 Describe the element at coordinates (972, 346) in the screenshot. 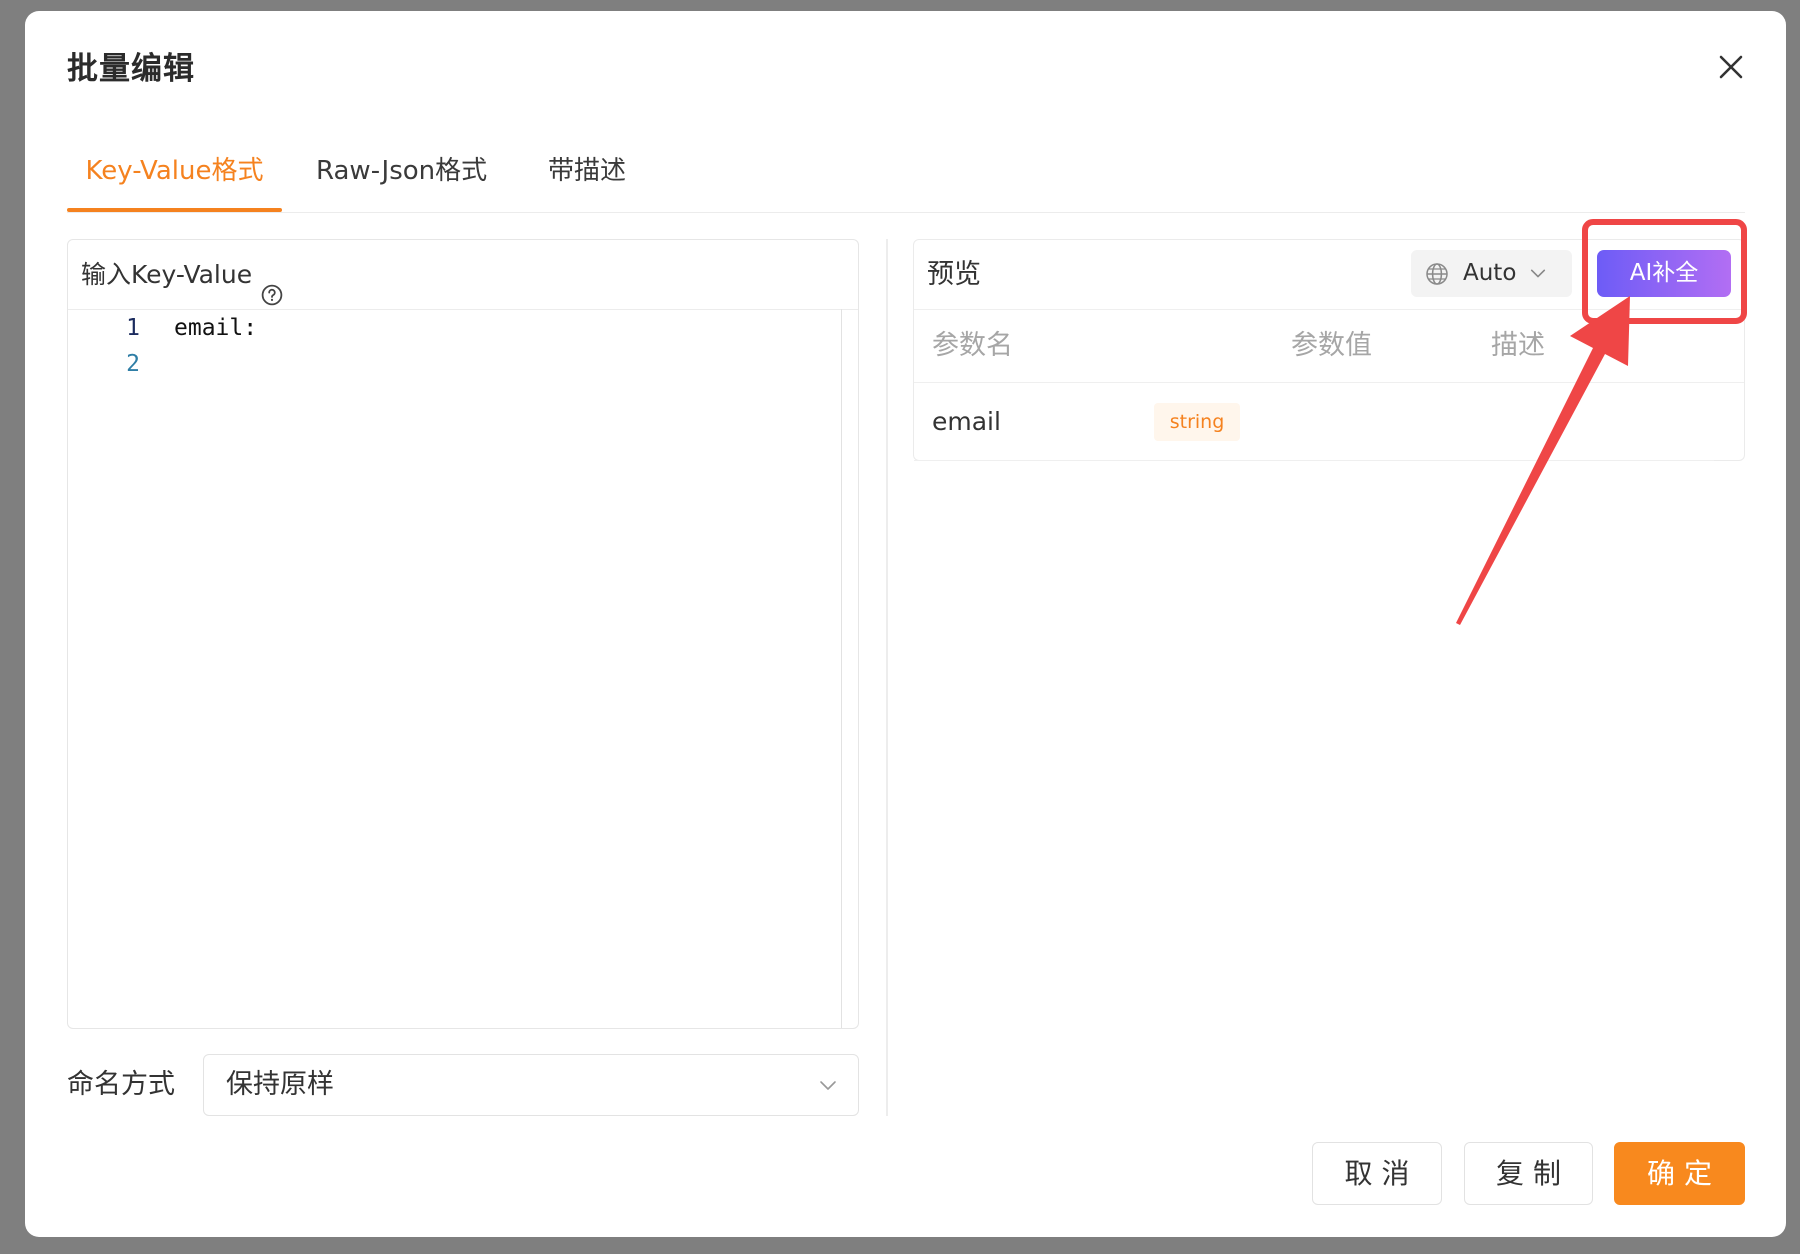

I see `column-header-param-name: 参数名` at that location.